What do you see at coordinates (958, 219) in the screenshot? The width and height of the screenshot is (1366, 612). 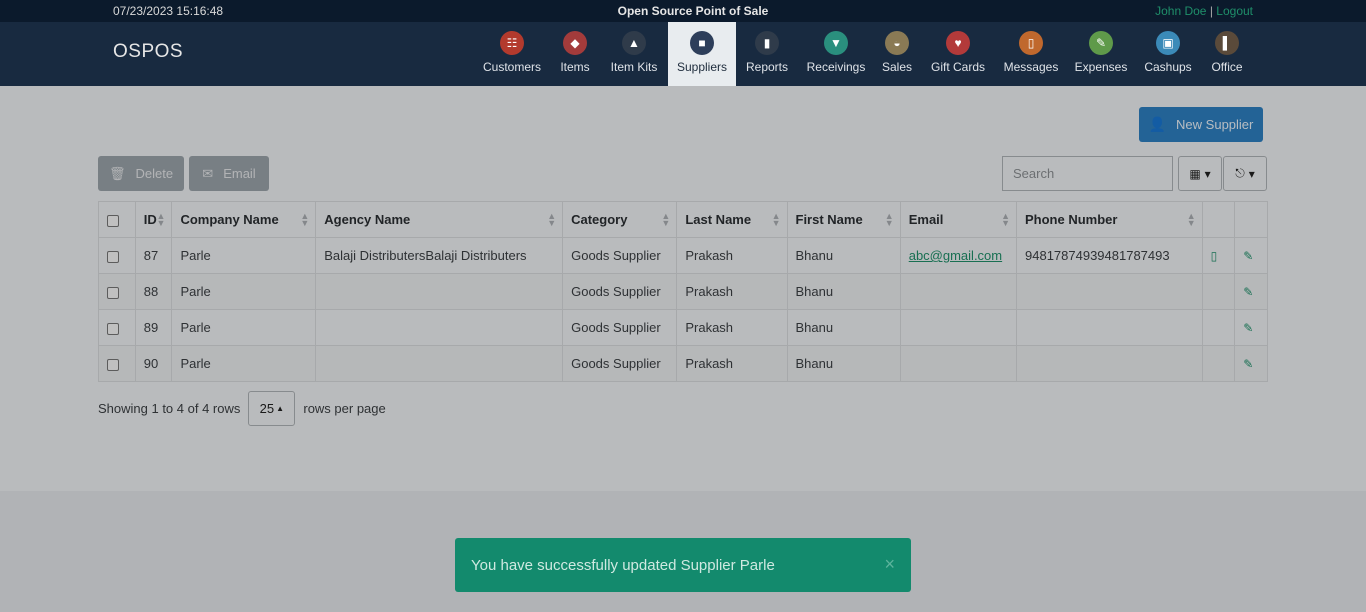 I see `column-header-email: Email ▲ ▼` at bounding box center [958, 219].